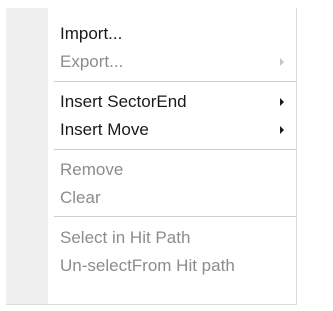 This screenshot has width=333, height=311. I want to click on menu-item-label: Clear, so click(80, 197).